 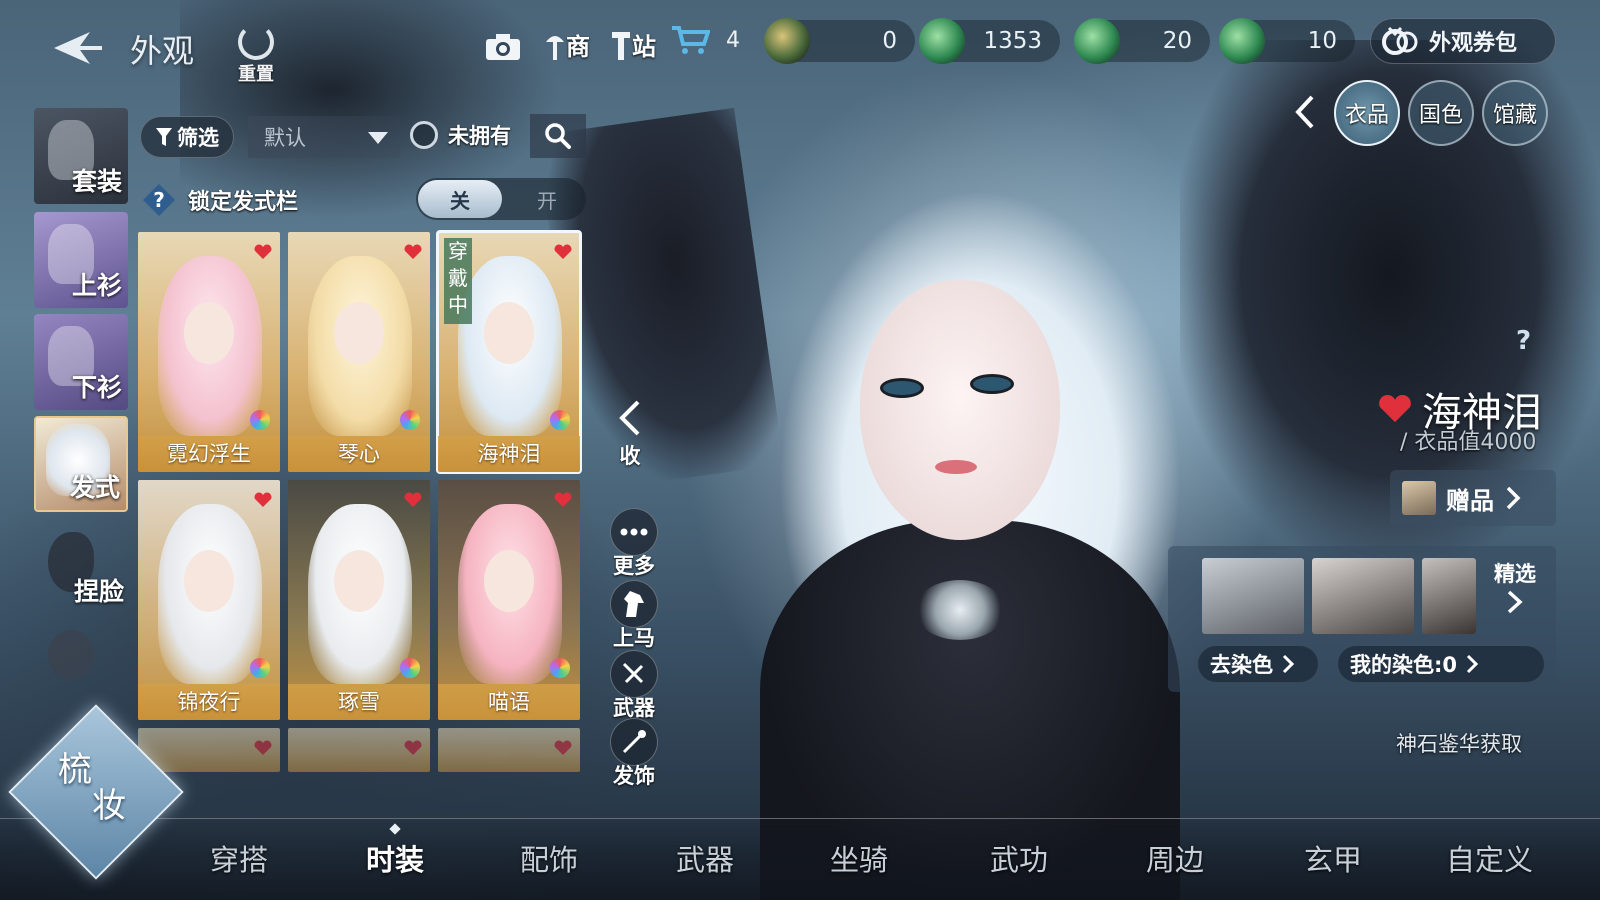 What do you see at coordinates (81, 464) in the screenshot?
I see `rail-item-hairstyle: 发式` at bounding box center [81, 464].